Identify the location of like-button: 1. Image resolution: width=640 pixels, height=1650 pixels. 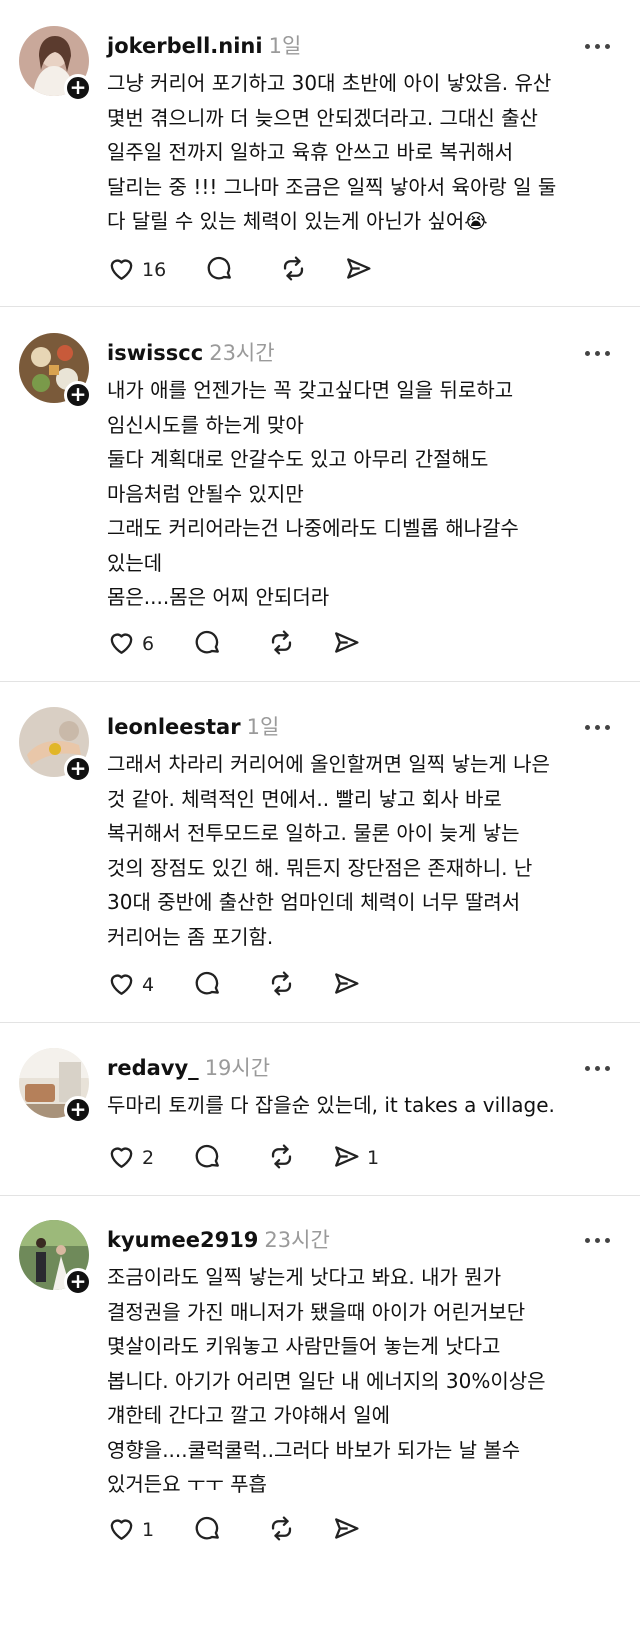
(130, 1530).